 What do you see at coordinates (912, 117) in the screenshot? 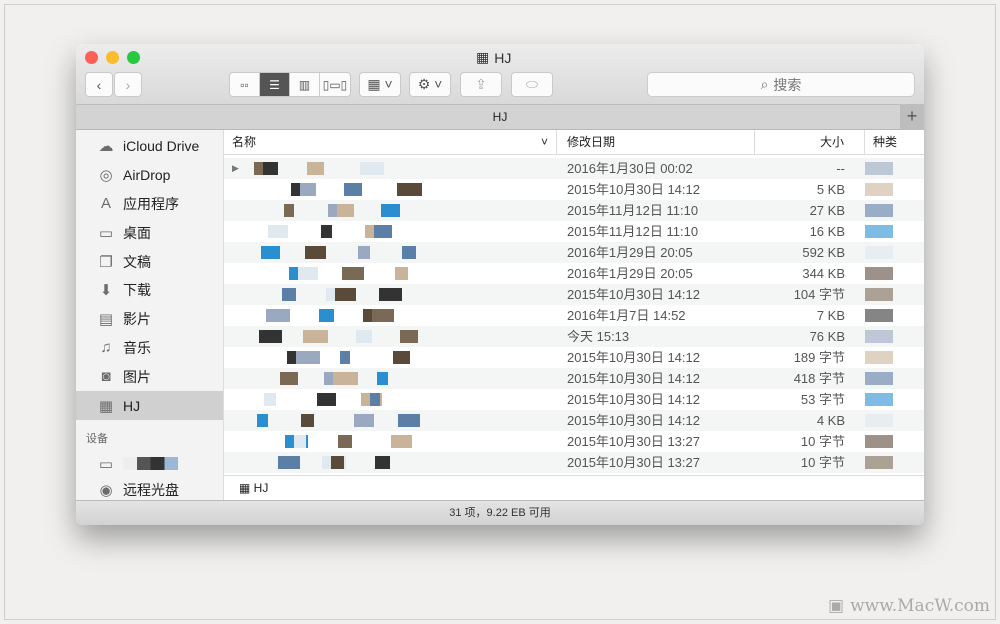
I see `new-tab-button: +` at bounding box center [912, 117].